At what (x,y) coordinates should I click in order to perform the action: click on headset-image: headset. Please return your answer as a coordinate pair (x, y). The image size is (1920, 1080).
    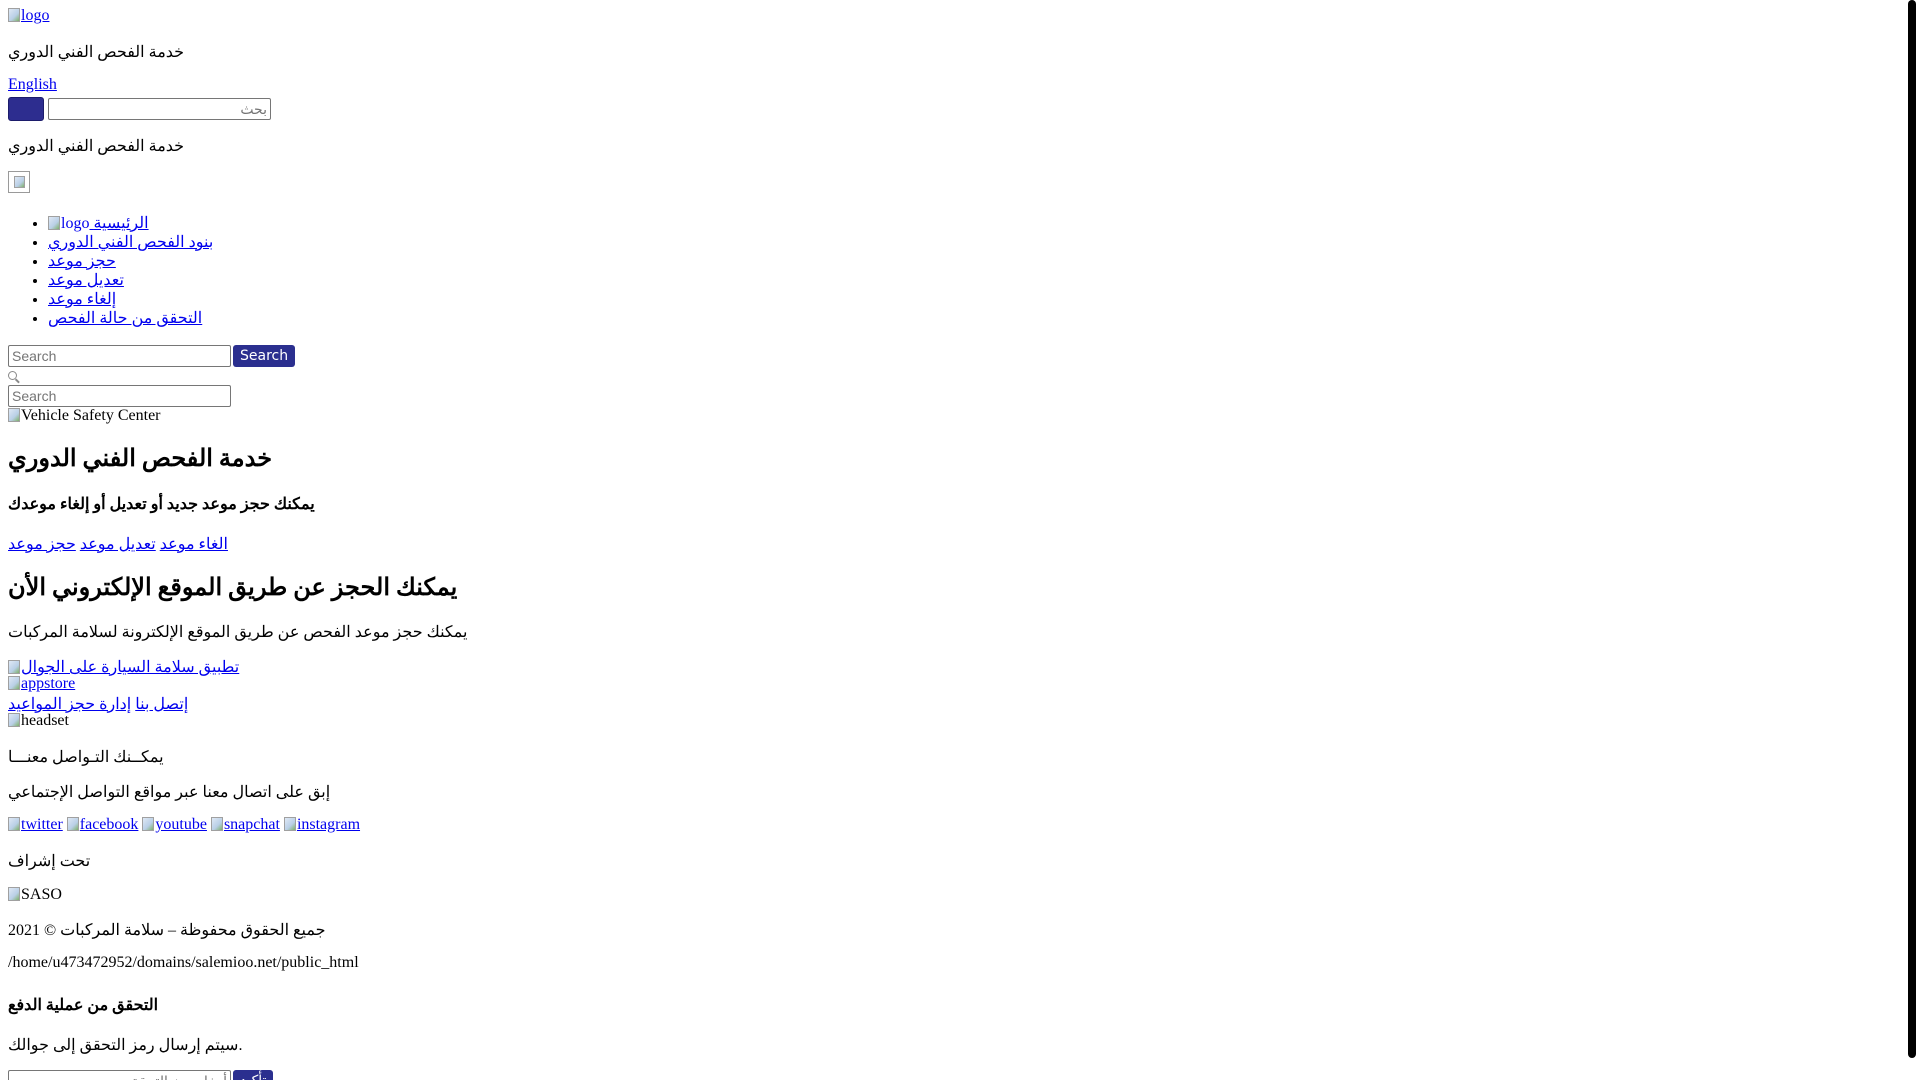
    Looking at the image, I should click on (38, 721).